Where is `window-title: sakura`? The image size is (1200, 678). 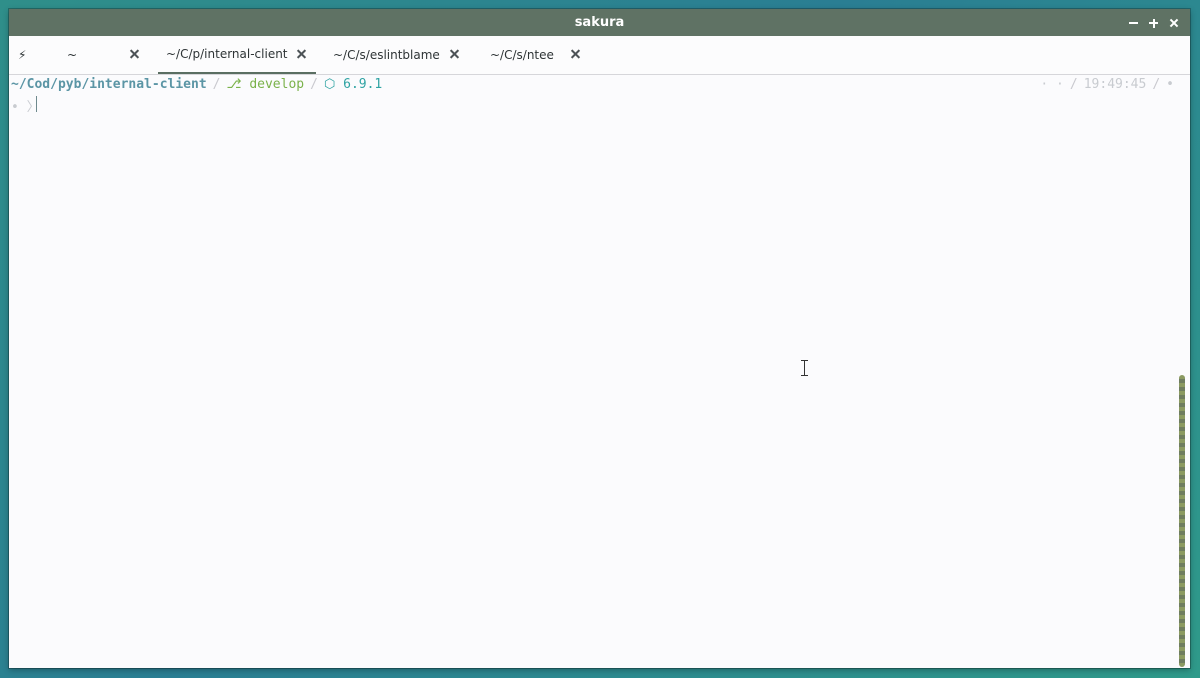
window-title: sakura is located at coordinates (599, 22).